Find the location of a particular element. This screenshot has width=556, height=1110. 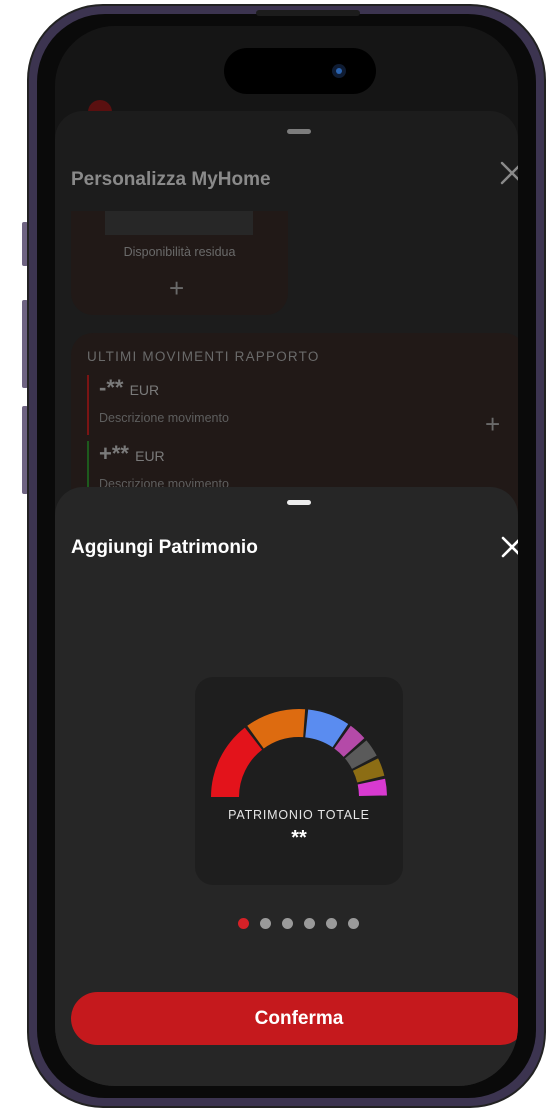

card-label: Disponibilità residua is located at coordinates (179, 252).